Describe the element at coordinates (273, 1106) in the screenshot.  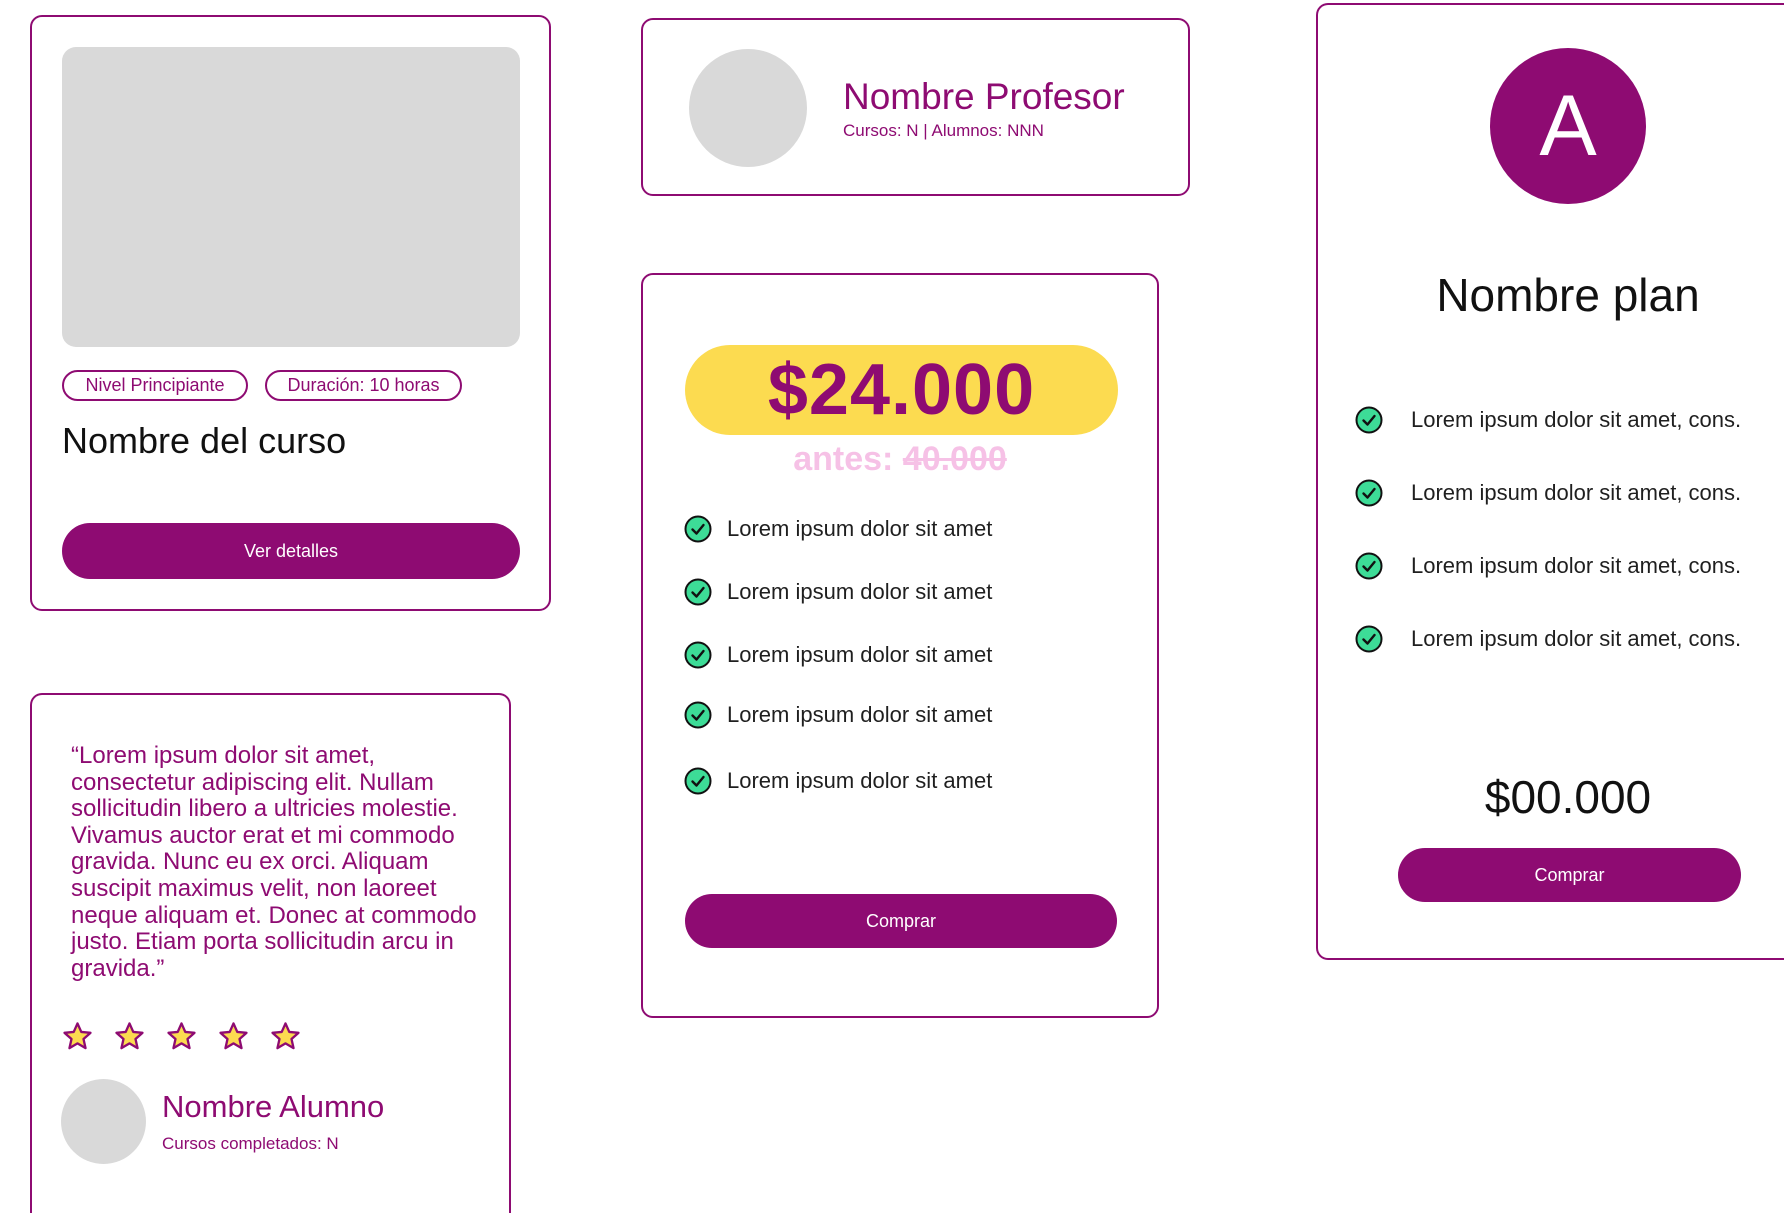
I see `student-name: Nombre Alumno` at that location.